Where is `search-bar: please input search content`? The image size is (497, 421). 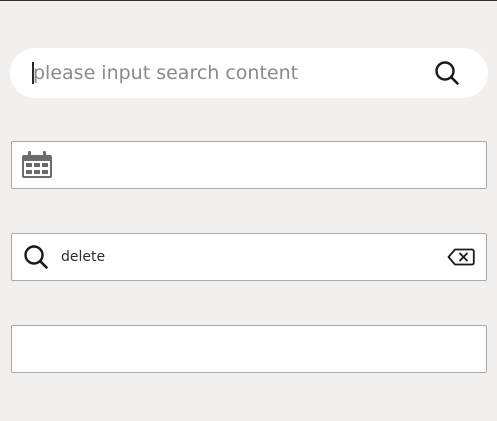 search-bar: please input search content is located at coordinates (249, 73).